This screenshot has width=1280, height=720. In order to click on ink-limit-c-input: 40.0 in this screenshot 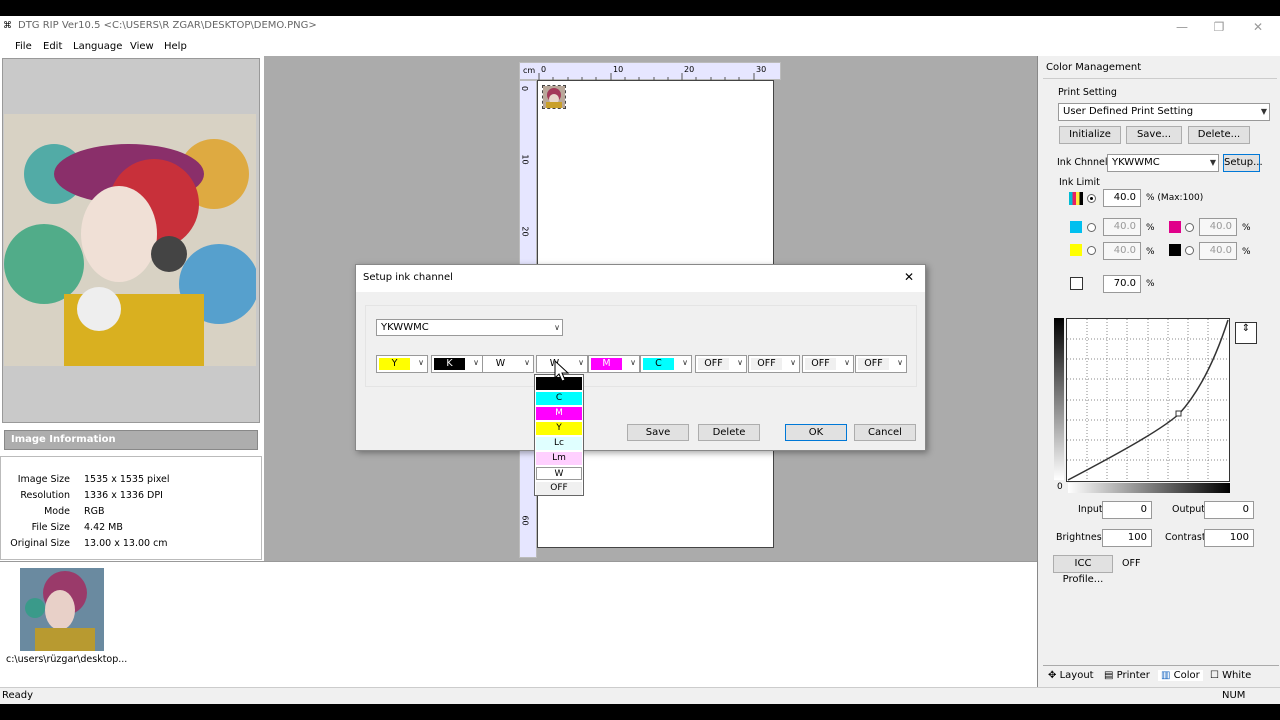, I will do `click(1122, 227)`.